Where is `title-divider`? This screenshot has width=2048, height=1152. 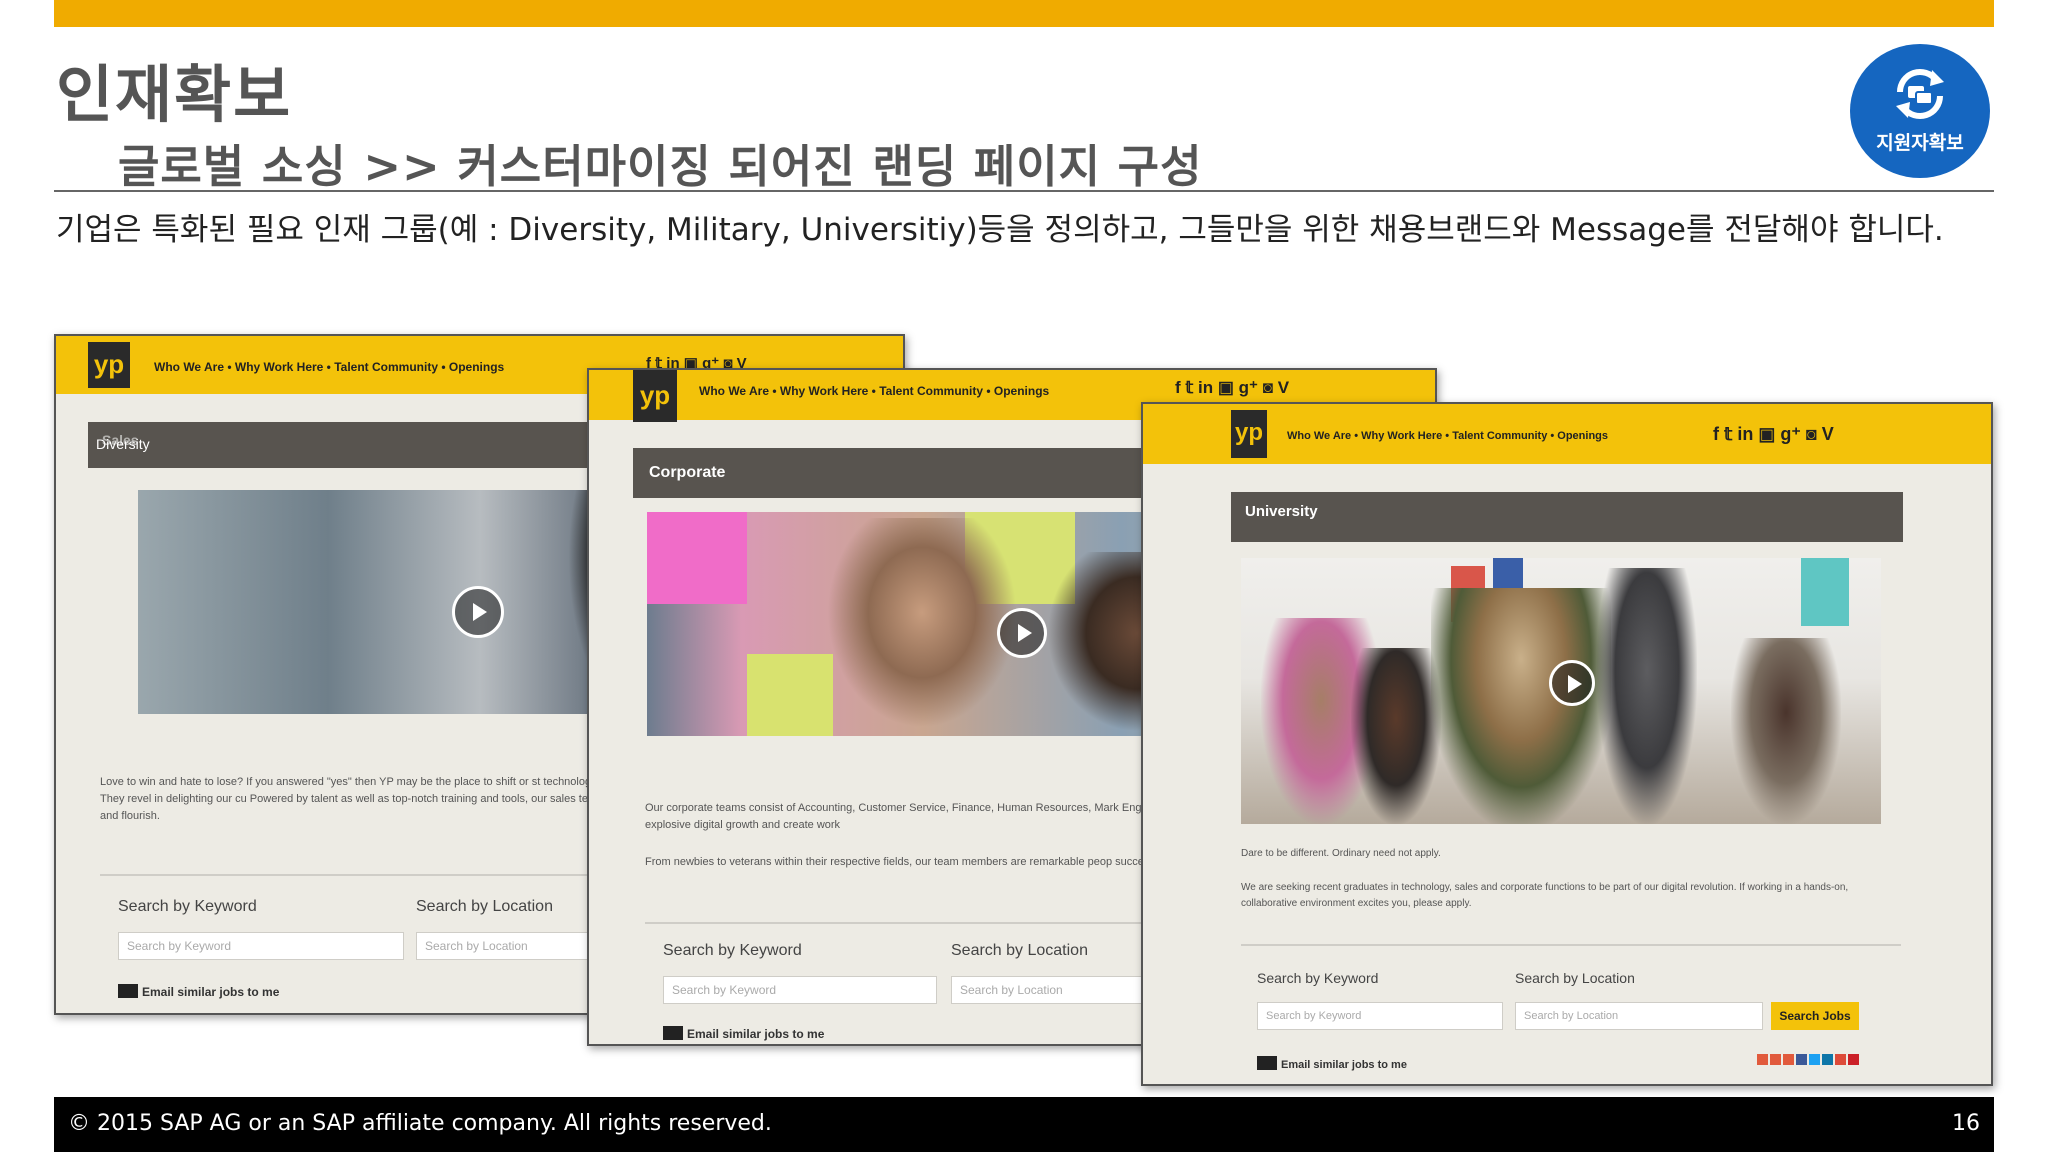 title-divider is located at coordinates (1024, 191).